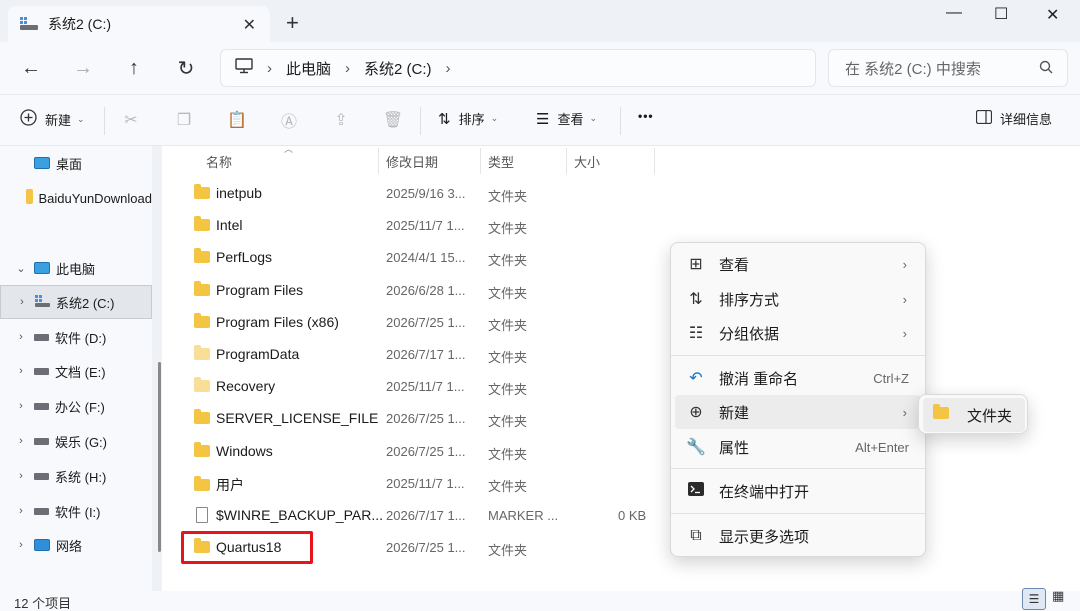 This screenshot has height=611, width=1080. What do you see at coordinates (882, 447) in the screenshot?
I see `menu-item-shortcut: Alt+Enter` at bounding box center [882, 447].